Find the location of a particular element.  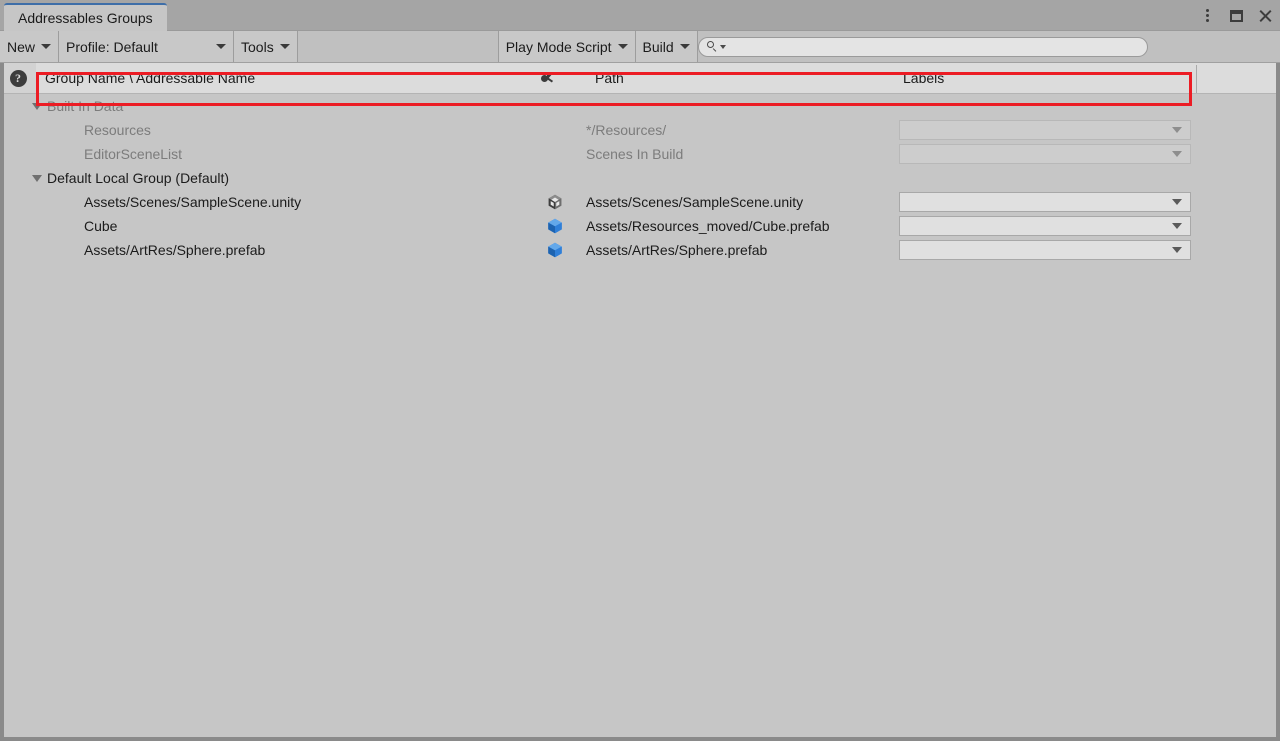

tree-row-name-label: EditorSceneList is located at coordinates (133, 154).